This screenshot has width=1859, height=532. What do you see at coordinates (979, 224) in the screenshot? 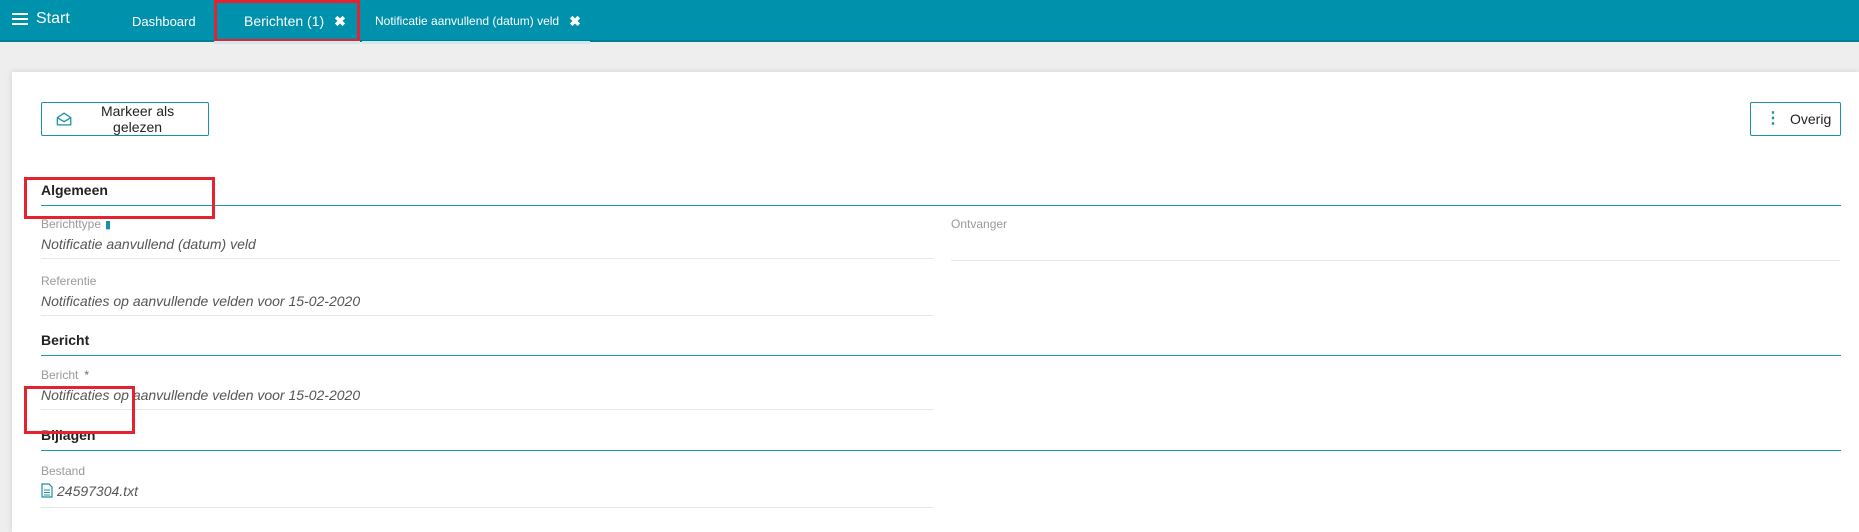
I see `field-ontvanger-label: Ontvanger` at bounding box center [979, 224].